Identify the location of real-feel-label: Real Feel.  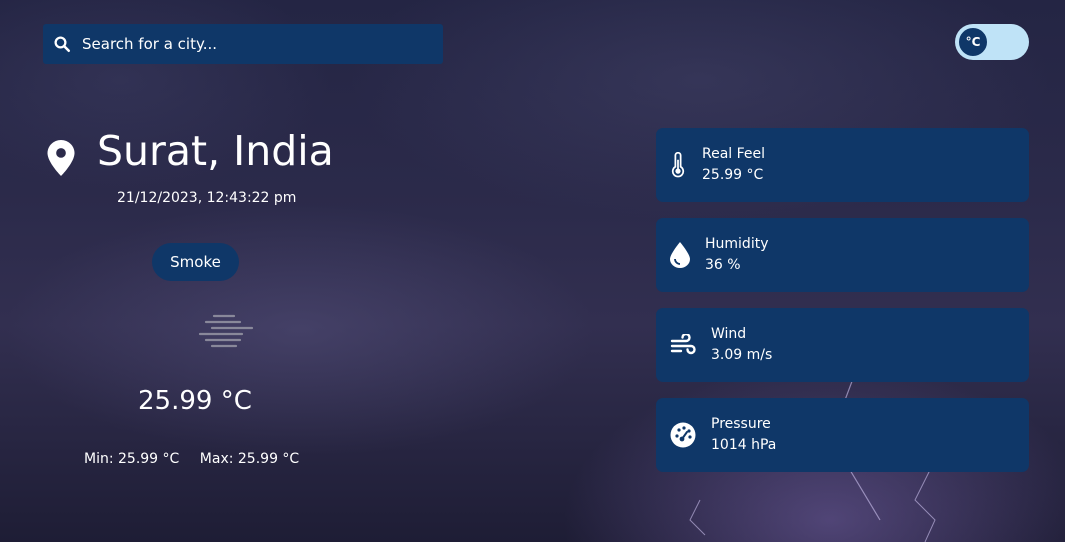
(734, 154).